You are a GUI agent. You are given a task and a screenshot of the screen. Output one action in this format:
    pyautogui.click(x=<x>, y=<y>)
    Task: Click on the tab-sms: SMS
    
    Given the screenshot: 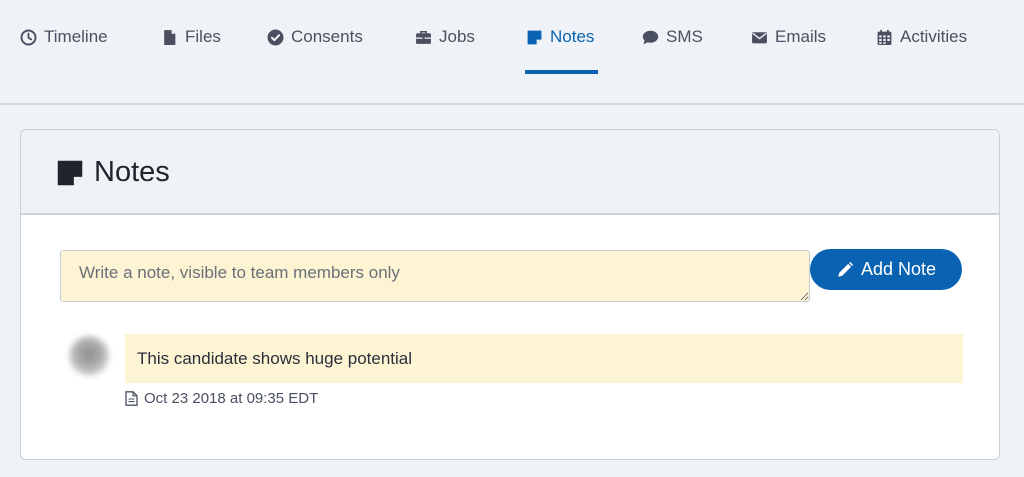 What is the action you would take?
    pyautogui.click(x=672, y=37)
    